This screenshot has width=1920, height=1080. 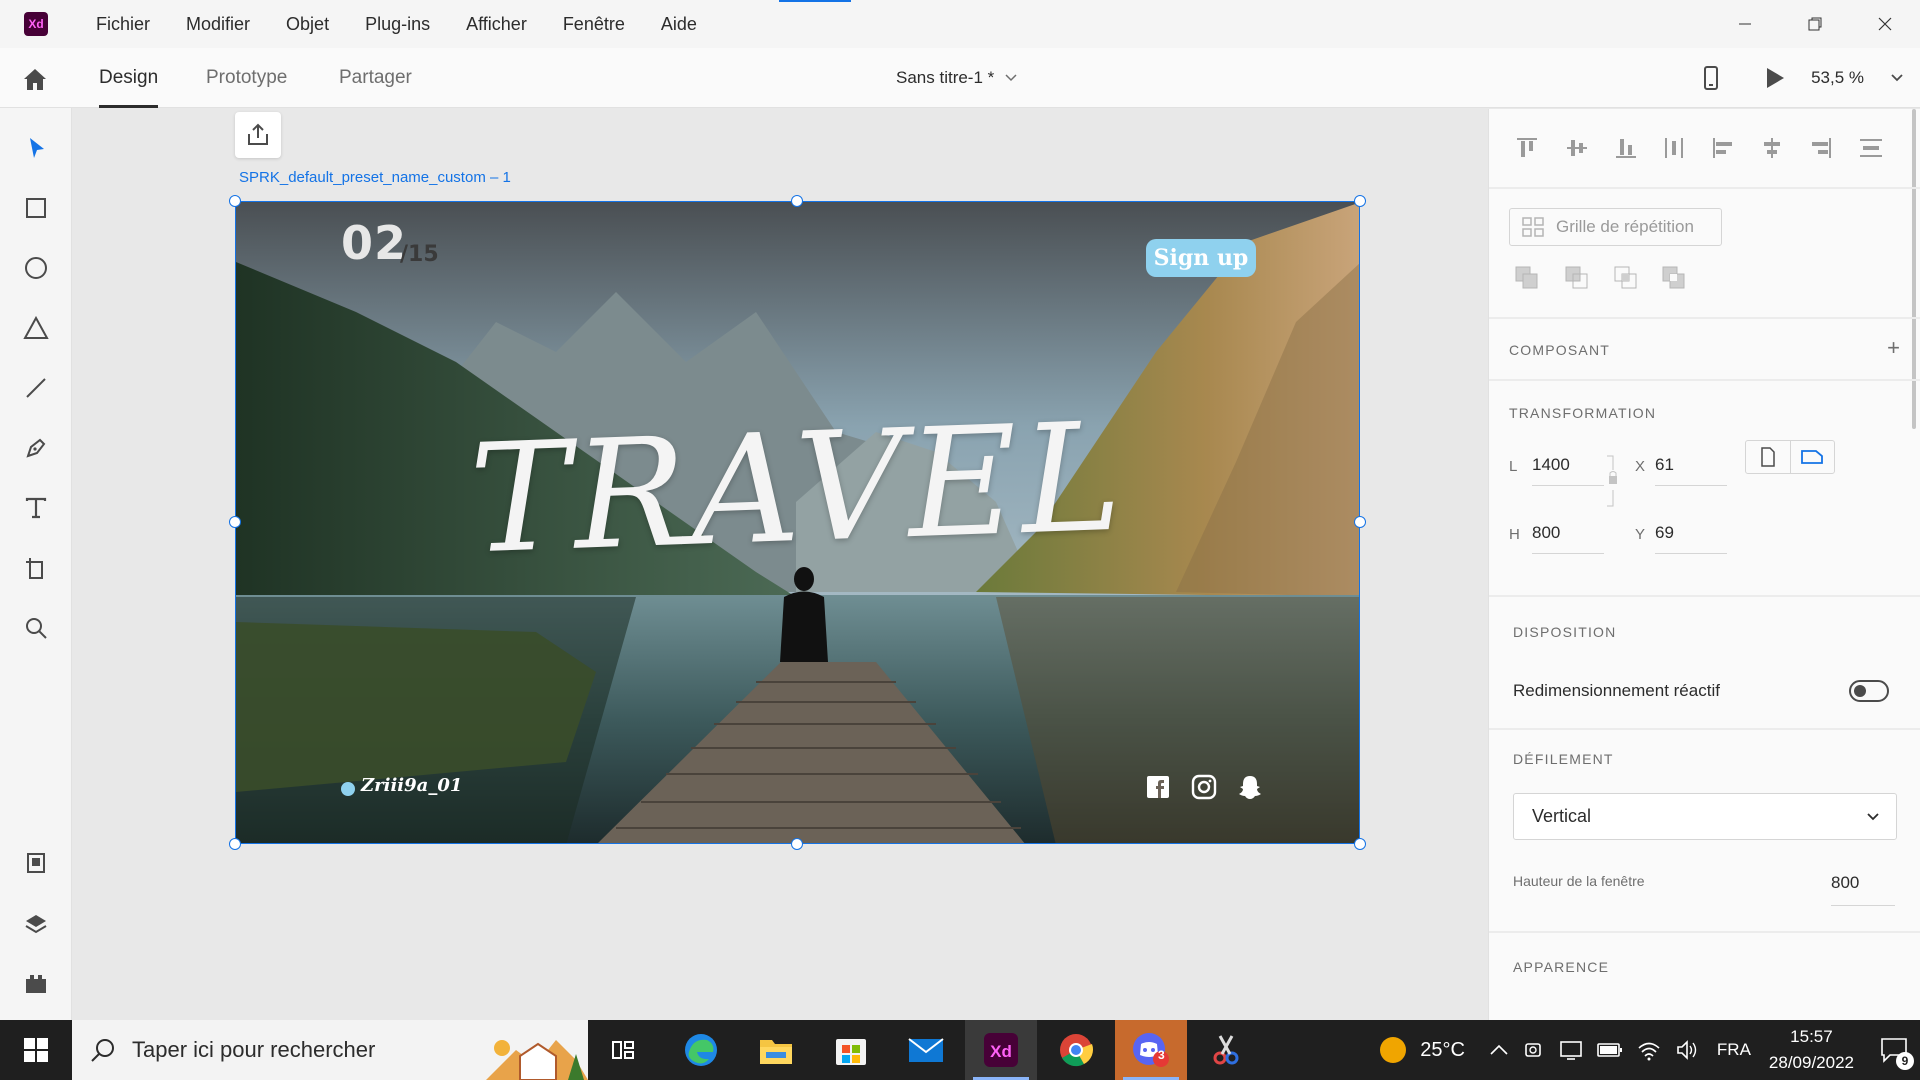 I want to click on taskbar-search: Taper ici pour rechercher, so click(x=330, y=1050).